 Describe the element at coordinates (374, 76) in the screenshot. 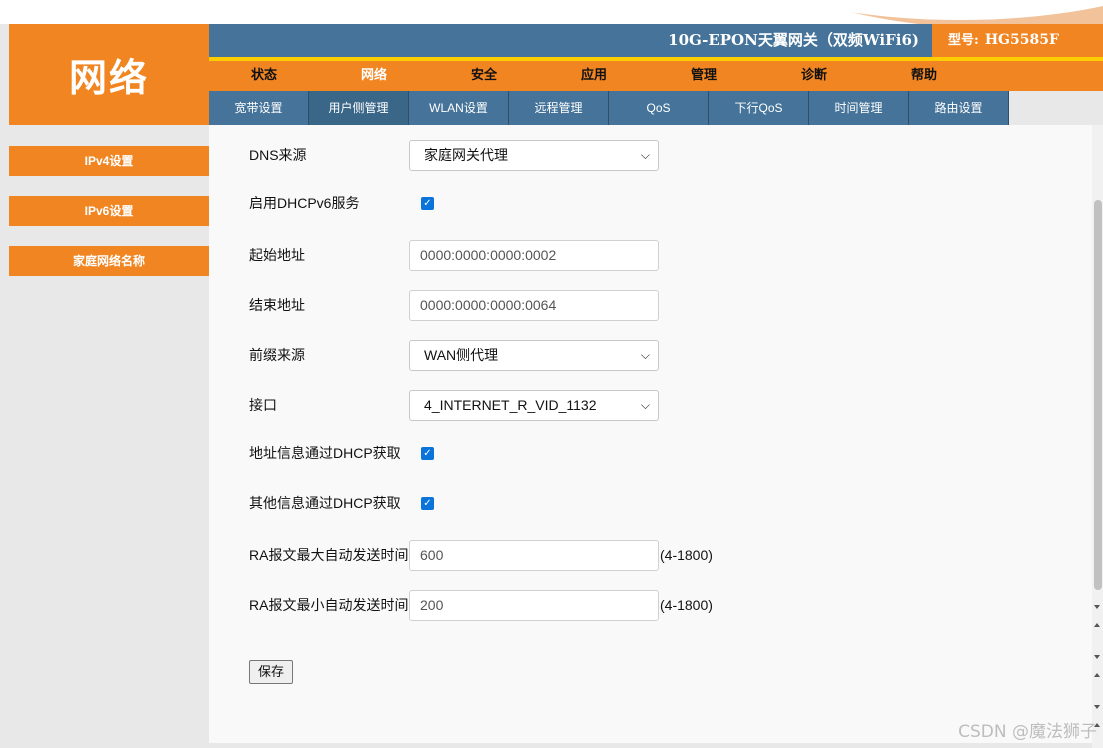

I see `main-nav-network: 网络` at that location.